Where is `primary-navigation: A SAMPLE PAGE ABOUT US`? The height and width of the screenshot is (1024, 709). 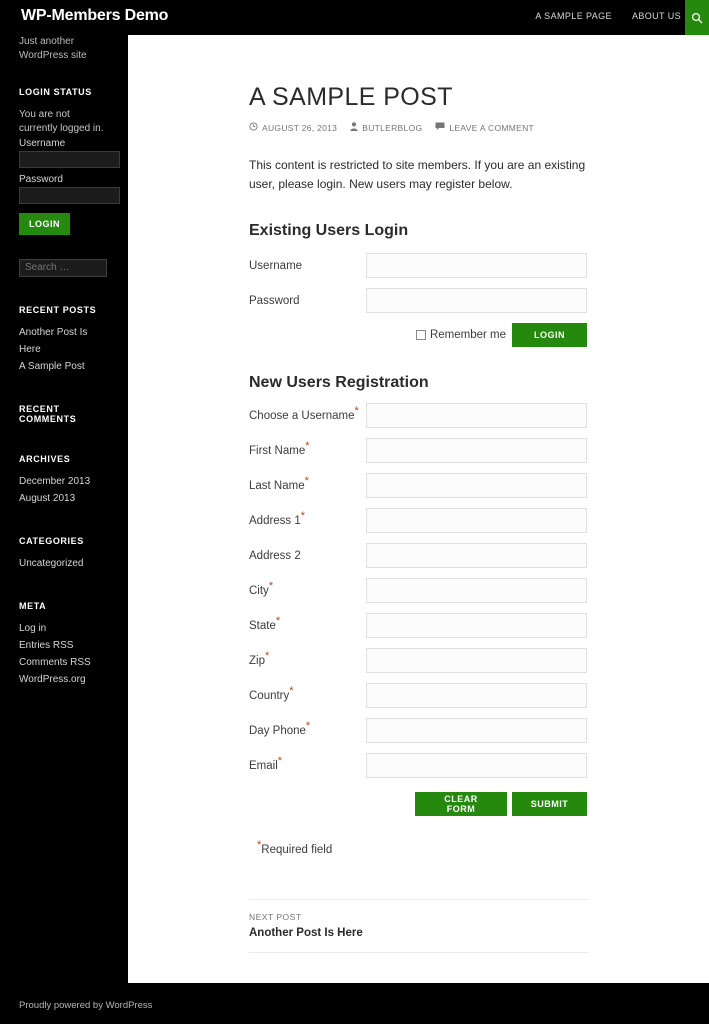 primary-navigation: A SAMPLE PAGE ABOUT US is located at coordinates (608, 16).